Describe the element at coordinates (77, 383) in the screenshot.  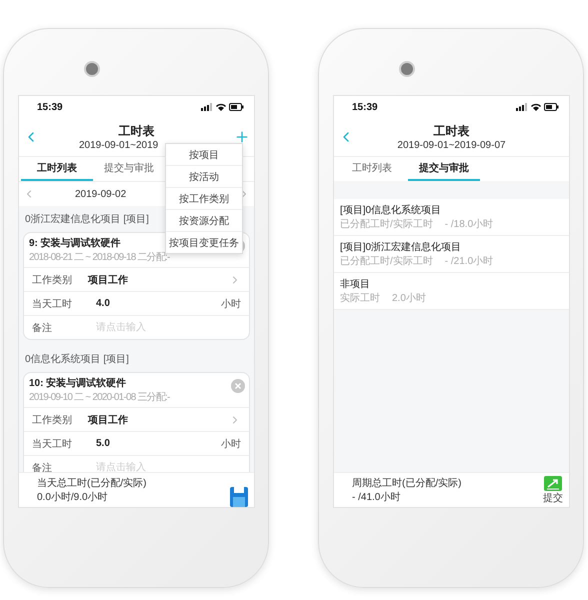
I see `task-title: 10: 安装与调试软硬件` at that location.